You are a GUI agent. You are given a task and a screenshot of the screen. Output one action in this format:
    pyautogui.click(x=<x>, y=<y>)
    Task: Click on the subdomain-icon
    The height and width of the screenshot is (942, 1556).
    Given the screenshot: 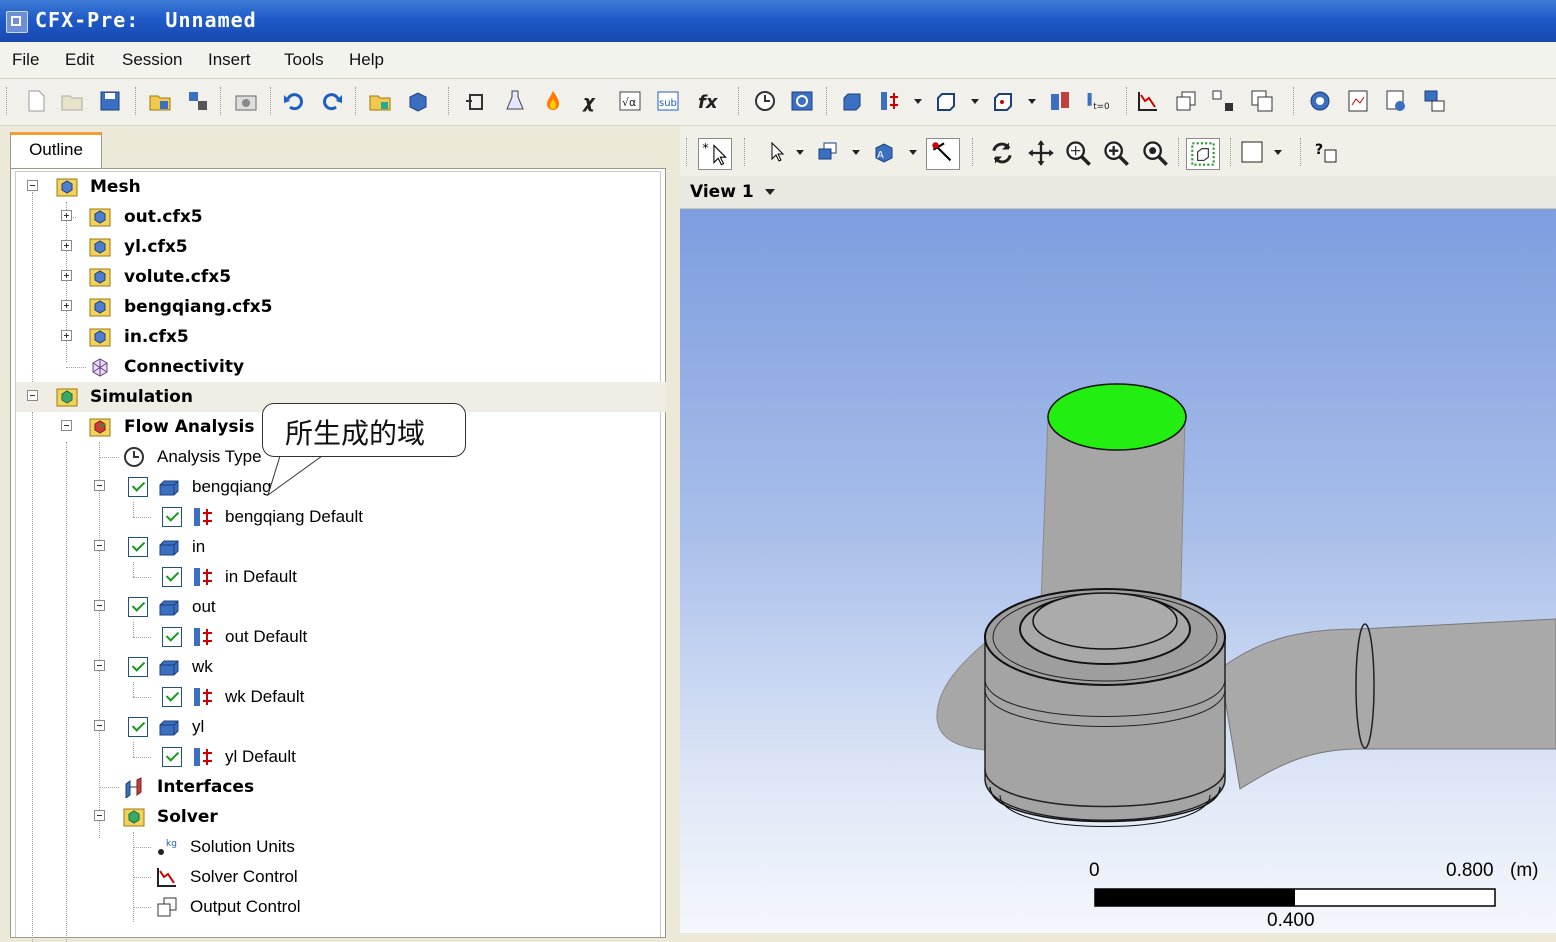 What is the action you would take?
    pyautogui.click(x=946, y=101)
    